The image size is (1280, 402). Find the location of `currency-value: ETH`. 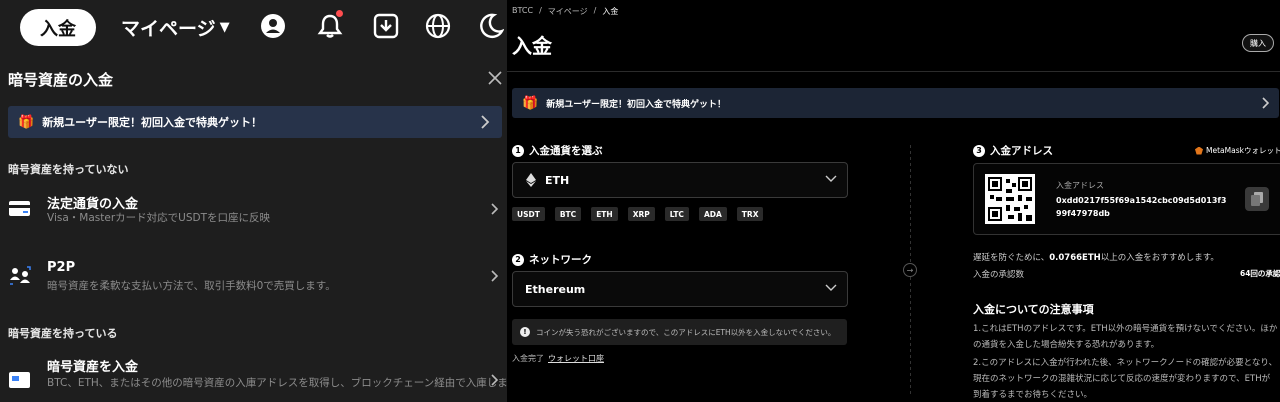

currency-value: ETH is located at coordinates (557, 180).